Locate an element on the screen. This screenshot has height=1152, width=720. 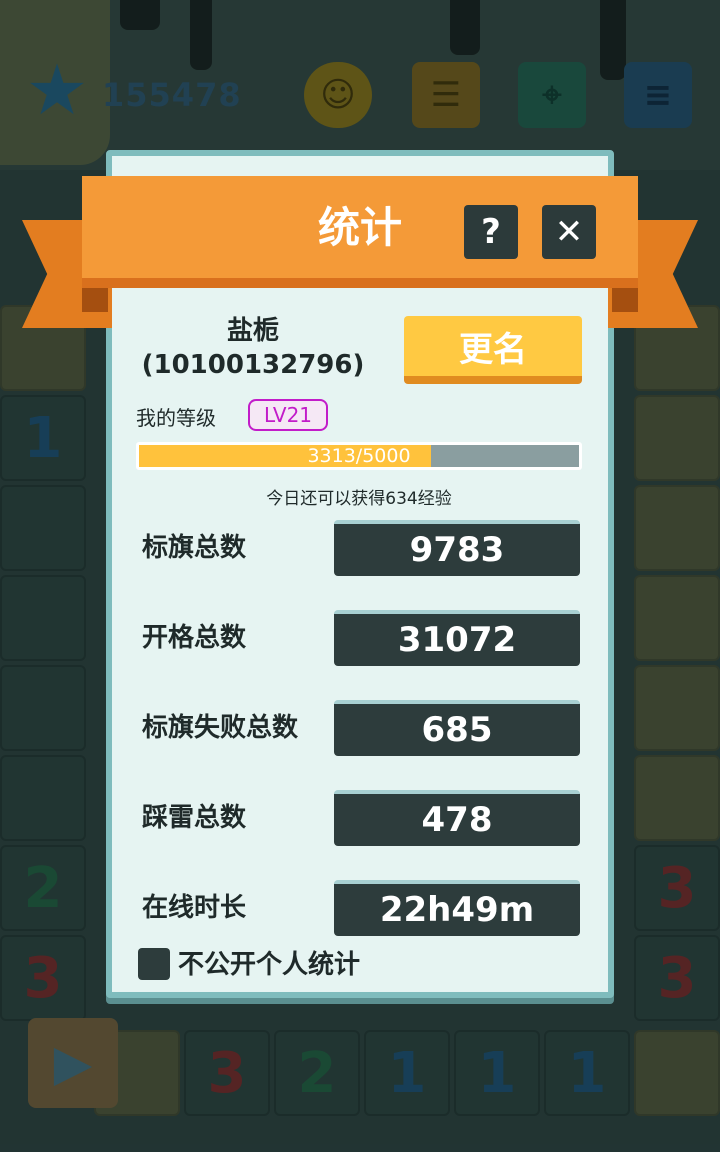
private-stats-label: 不公开个人统计 is located at coordinates (269, 962).